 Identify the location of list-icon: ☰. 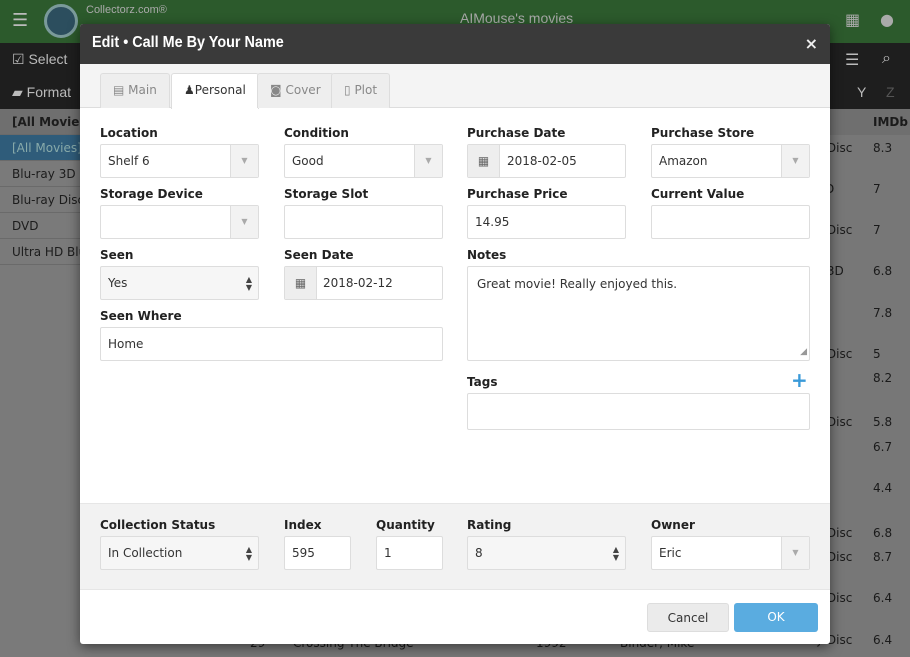
(852, 60).